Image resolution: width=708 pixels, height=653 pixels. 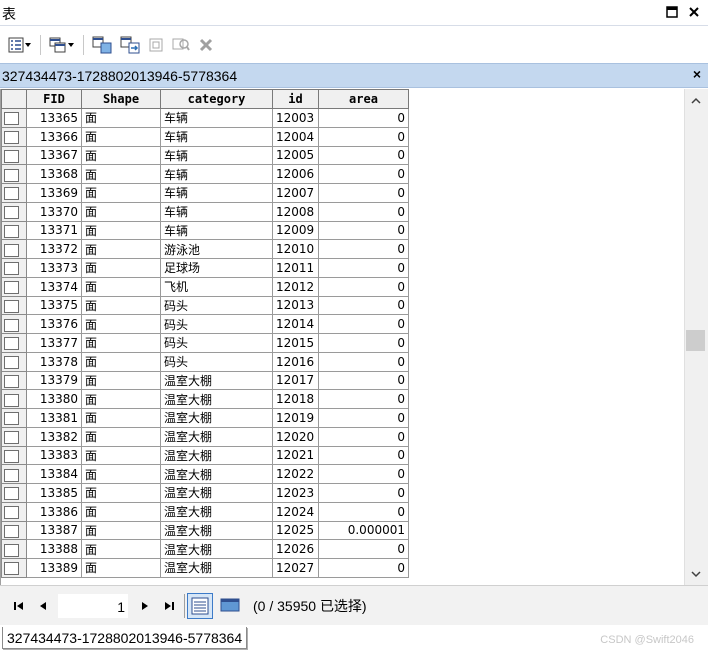 What do you see at coordinates (54, 249) in the screenshot?
I see `fid-cell: 13372` at bounding box center [54, 249].